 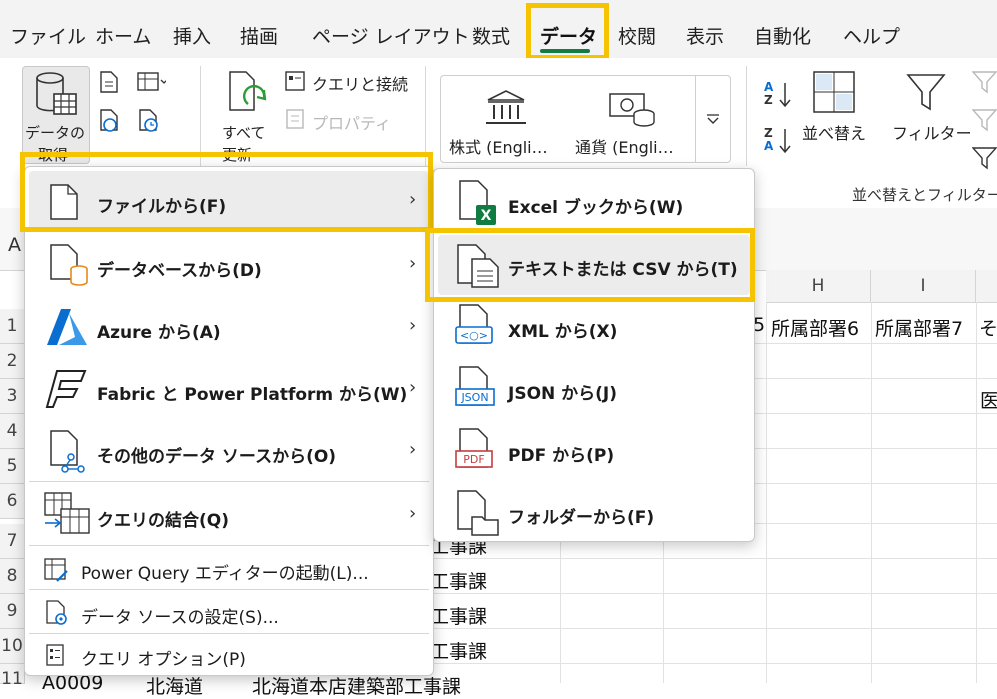 What do you see at coordinates (458, 650) in the screenshot?
I see `cell-e10: 工事課` at bounding box center [458, 650].